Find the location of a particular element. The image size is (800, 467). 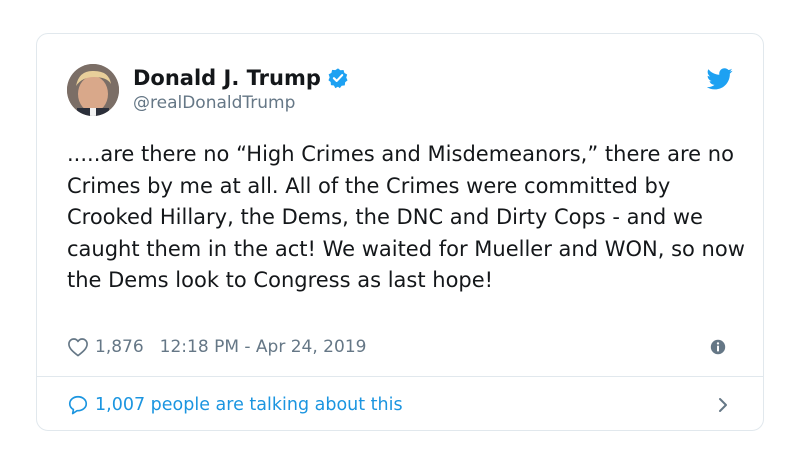

comment-icon is located at coordinates (78, 404).